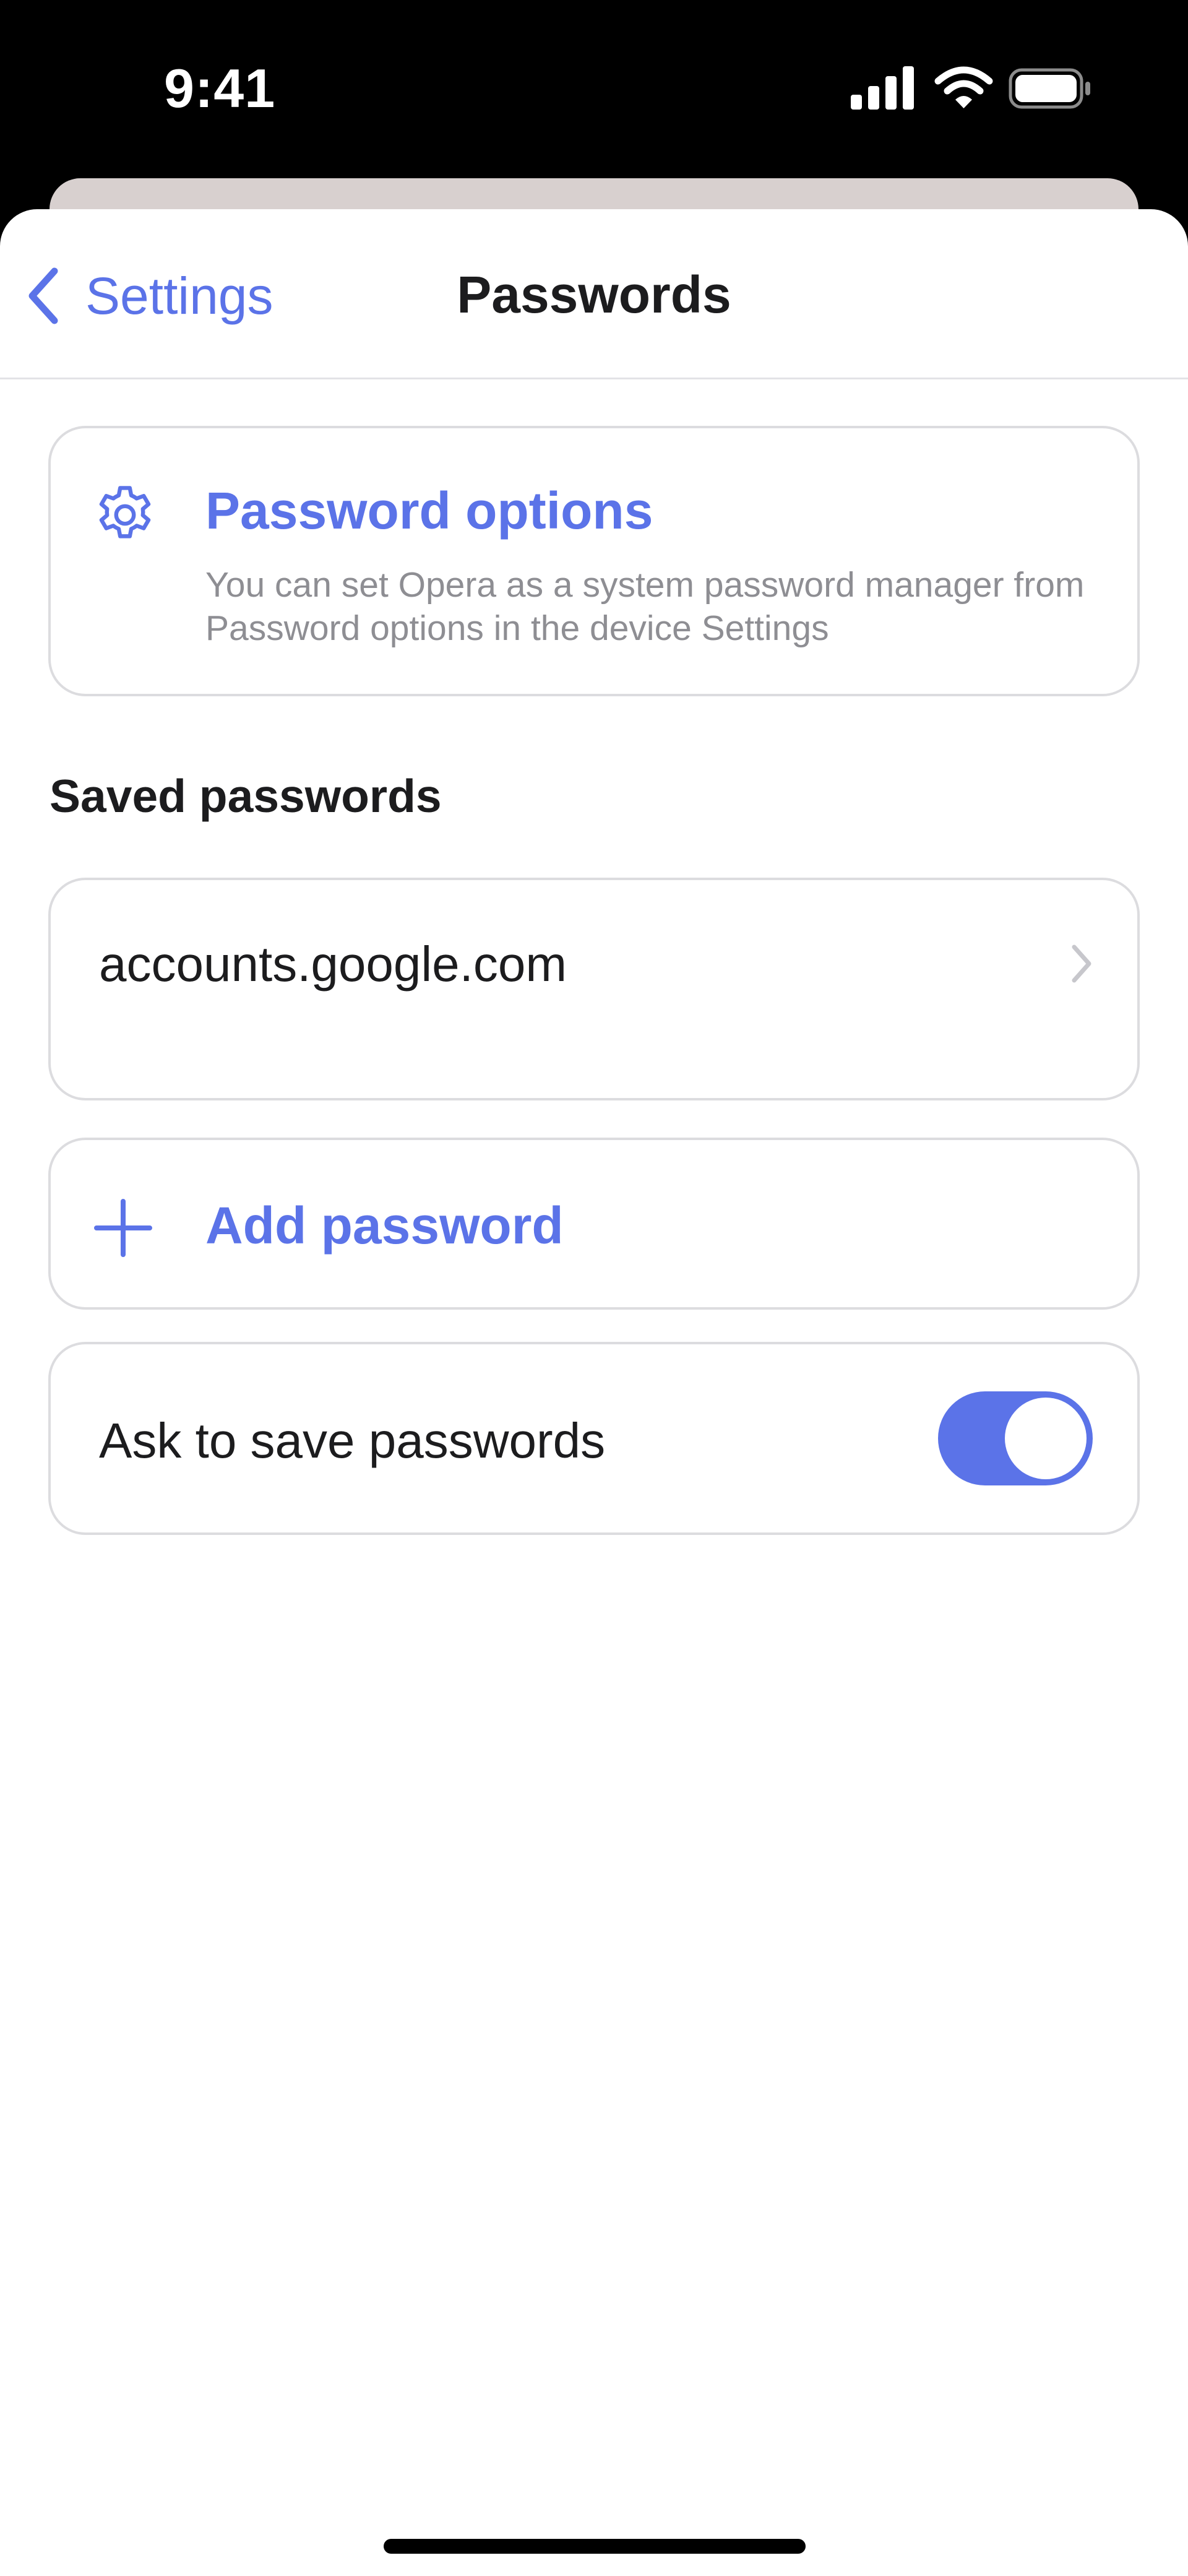  What do you see at coordinates (595, 2546) in the screenshot?
I see `home-indicator` at bounding box center [595, 2546].